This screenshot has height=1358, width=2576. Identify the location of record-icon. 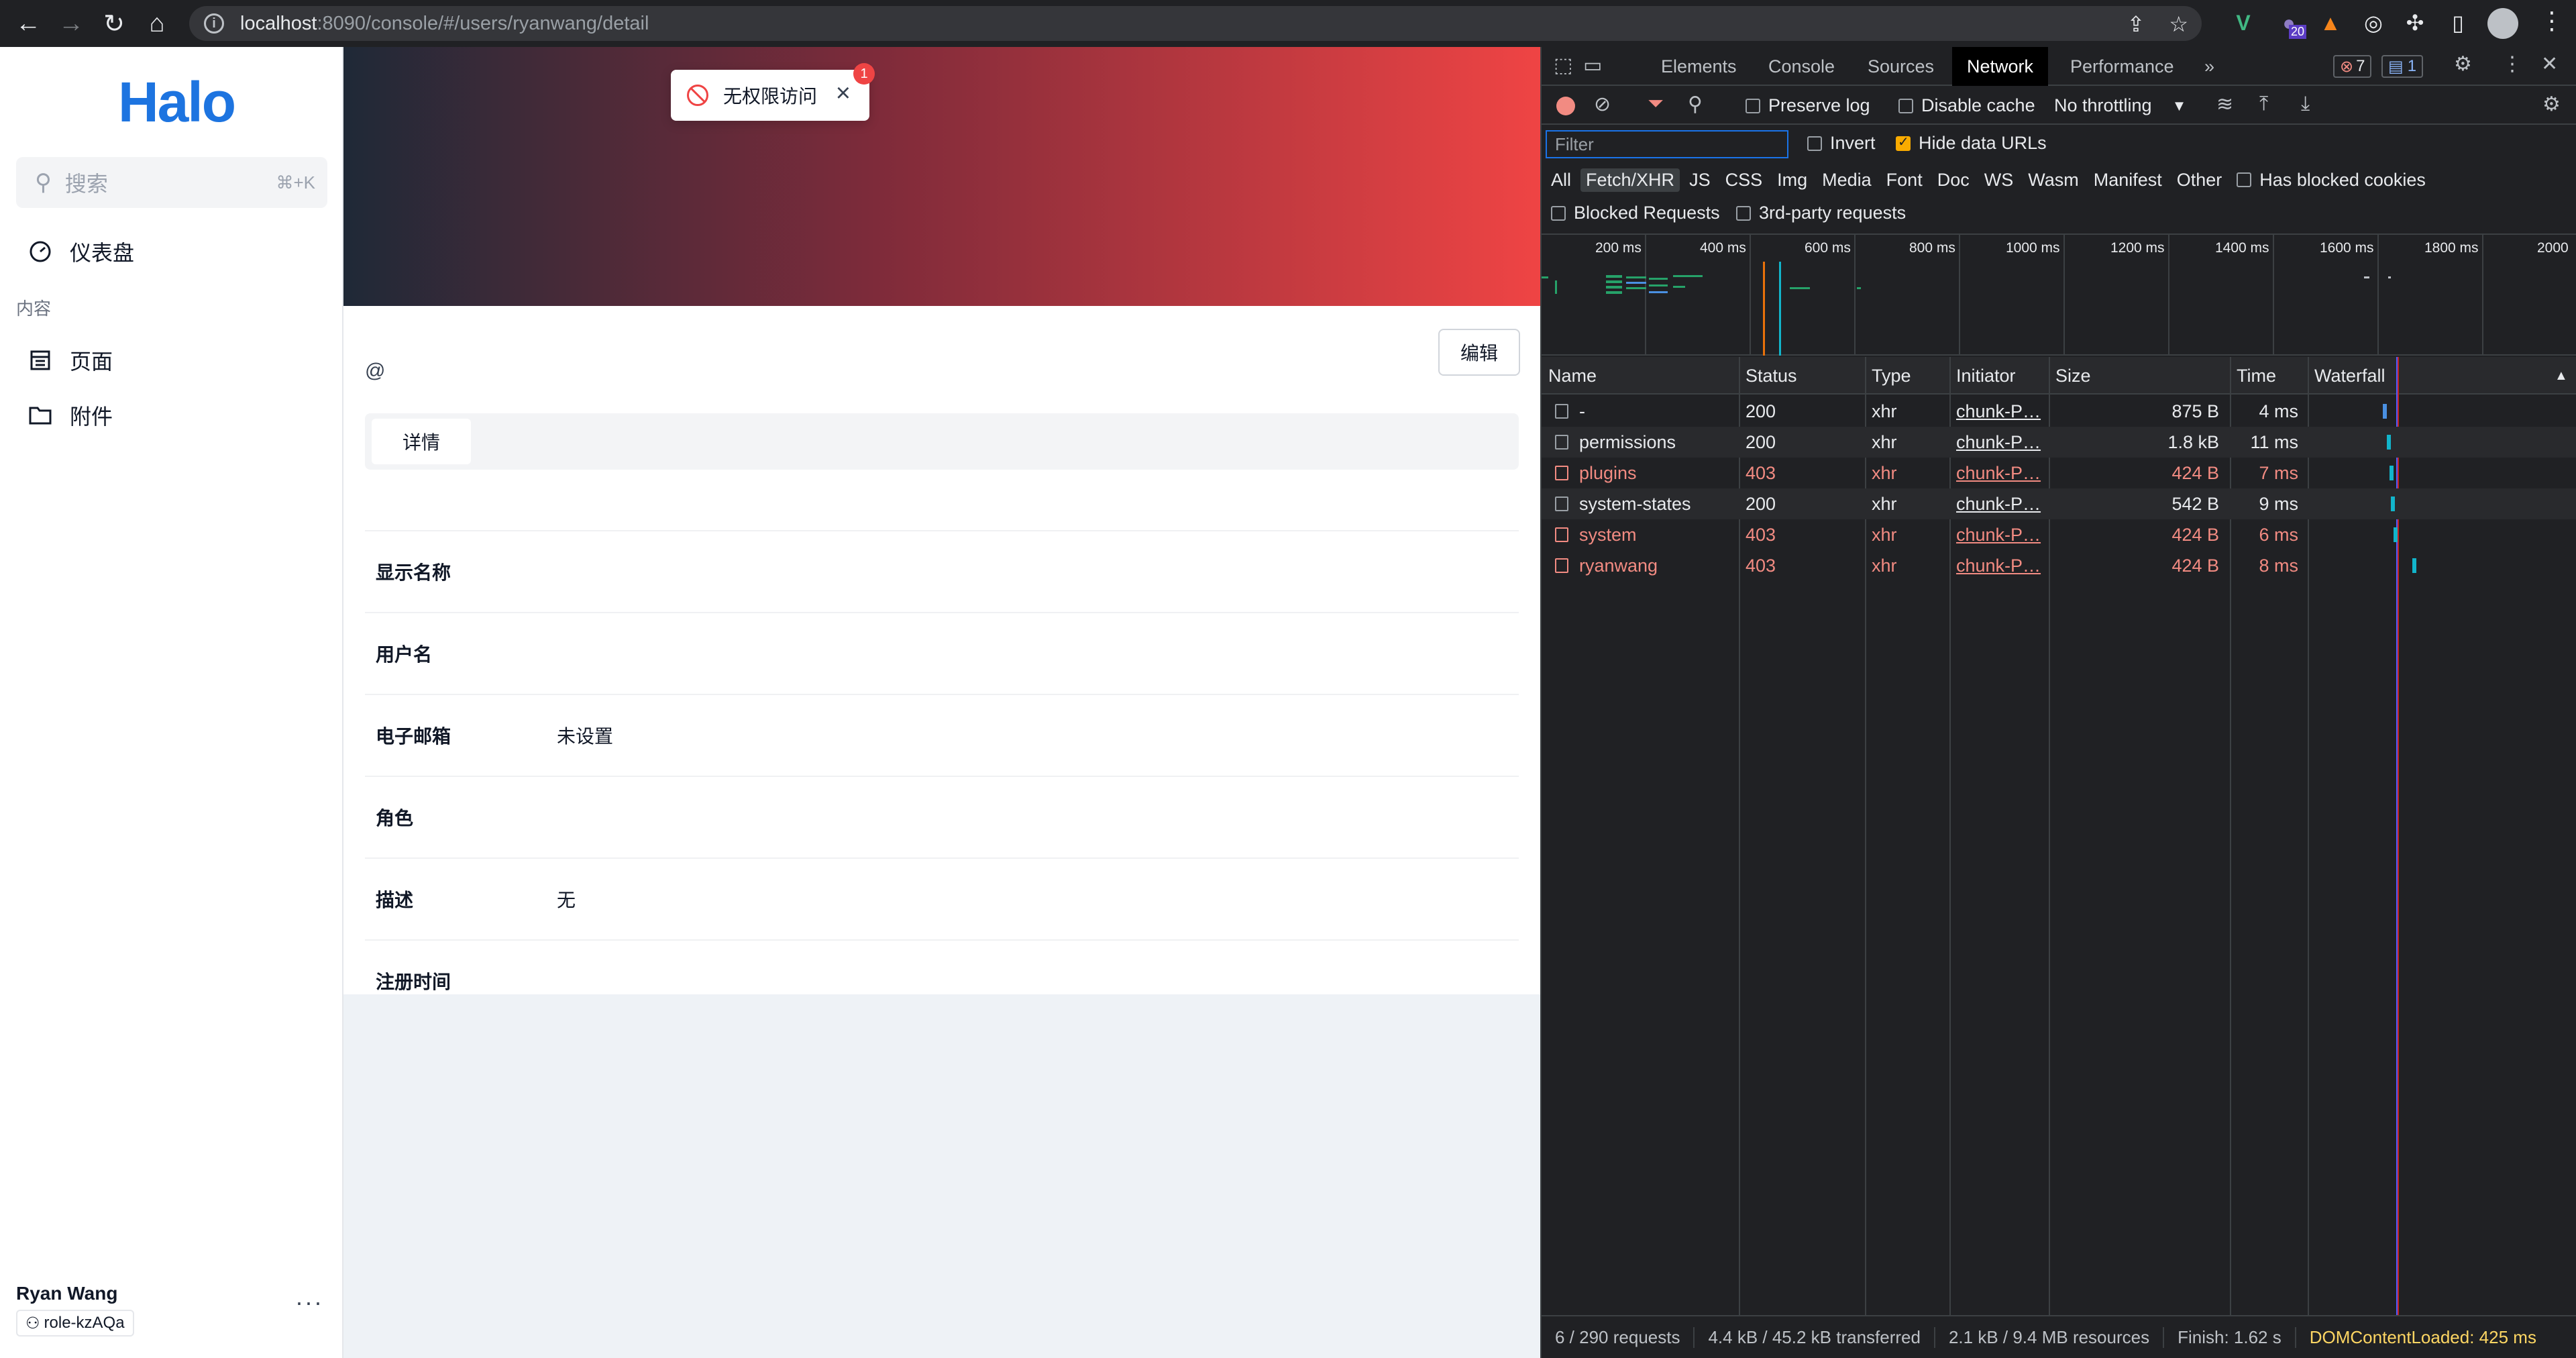
(1565, 106).